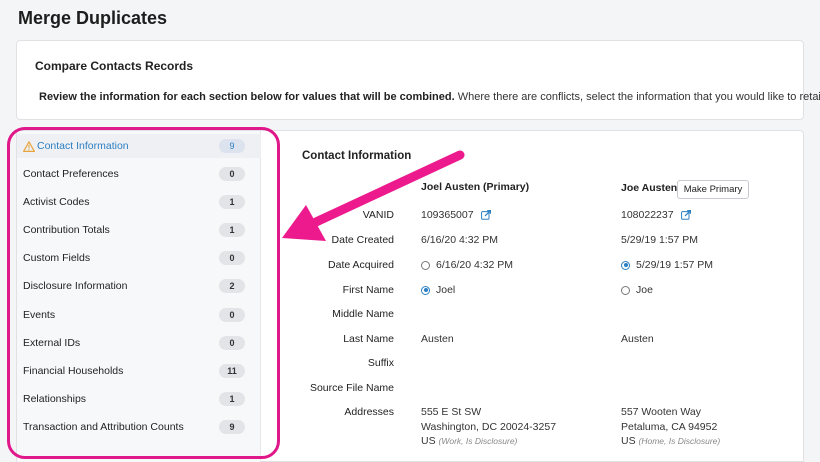 The image size is (820, 462). What do you see at coordinates (713, 189) in the screenshot?
I see `make-primary-button: Make Primary` at bounding box center [713, 189].